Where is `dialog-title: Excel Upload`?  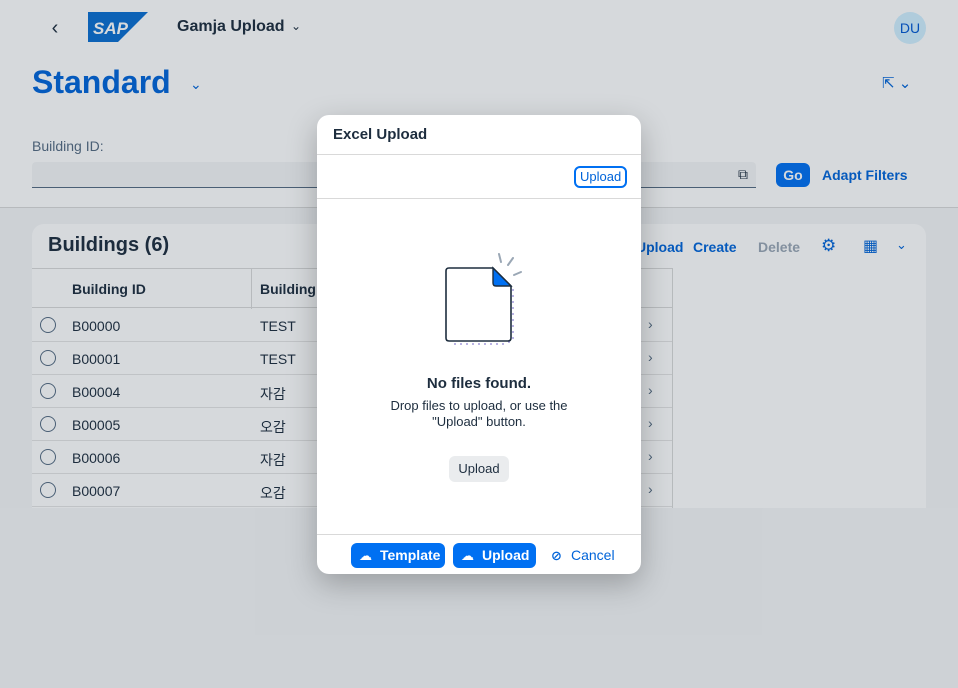 dialog-title: Excel Upload is located at coordinates (380, 134).